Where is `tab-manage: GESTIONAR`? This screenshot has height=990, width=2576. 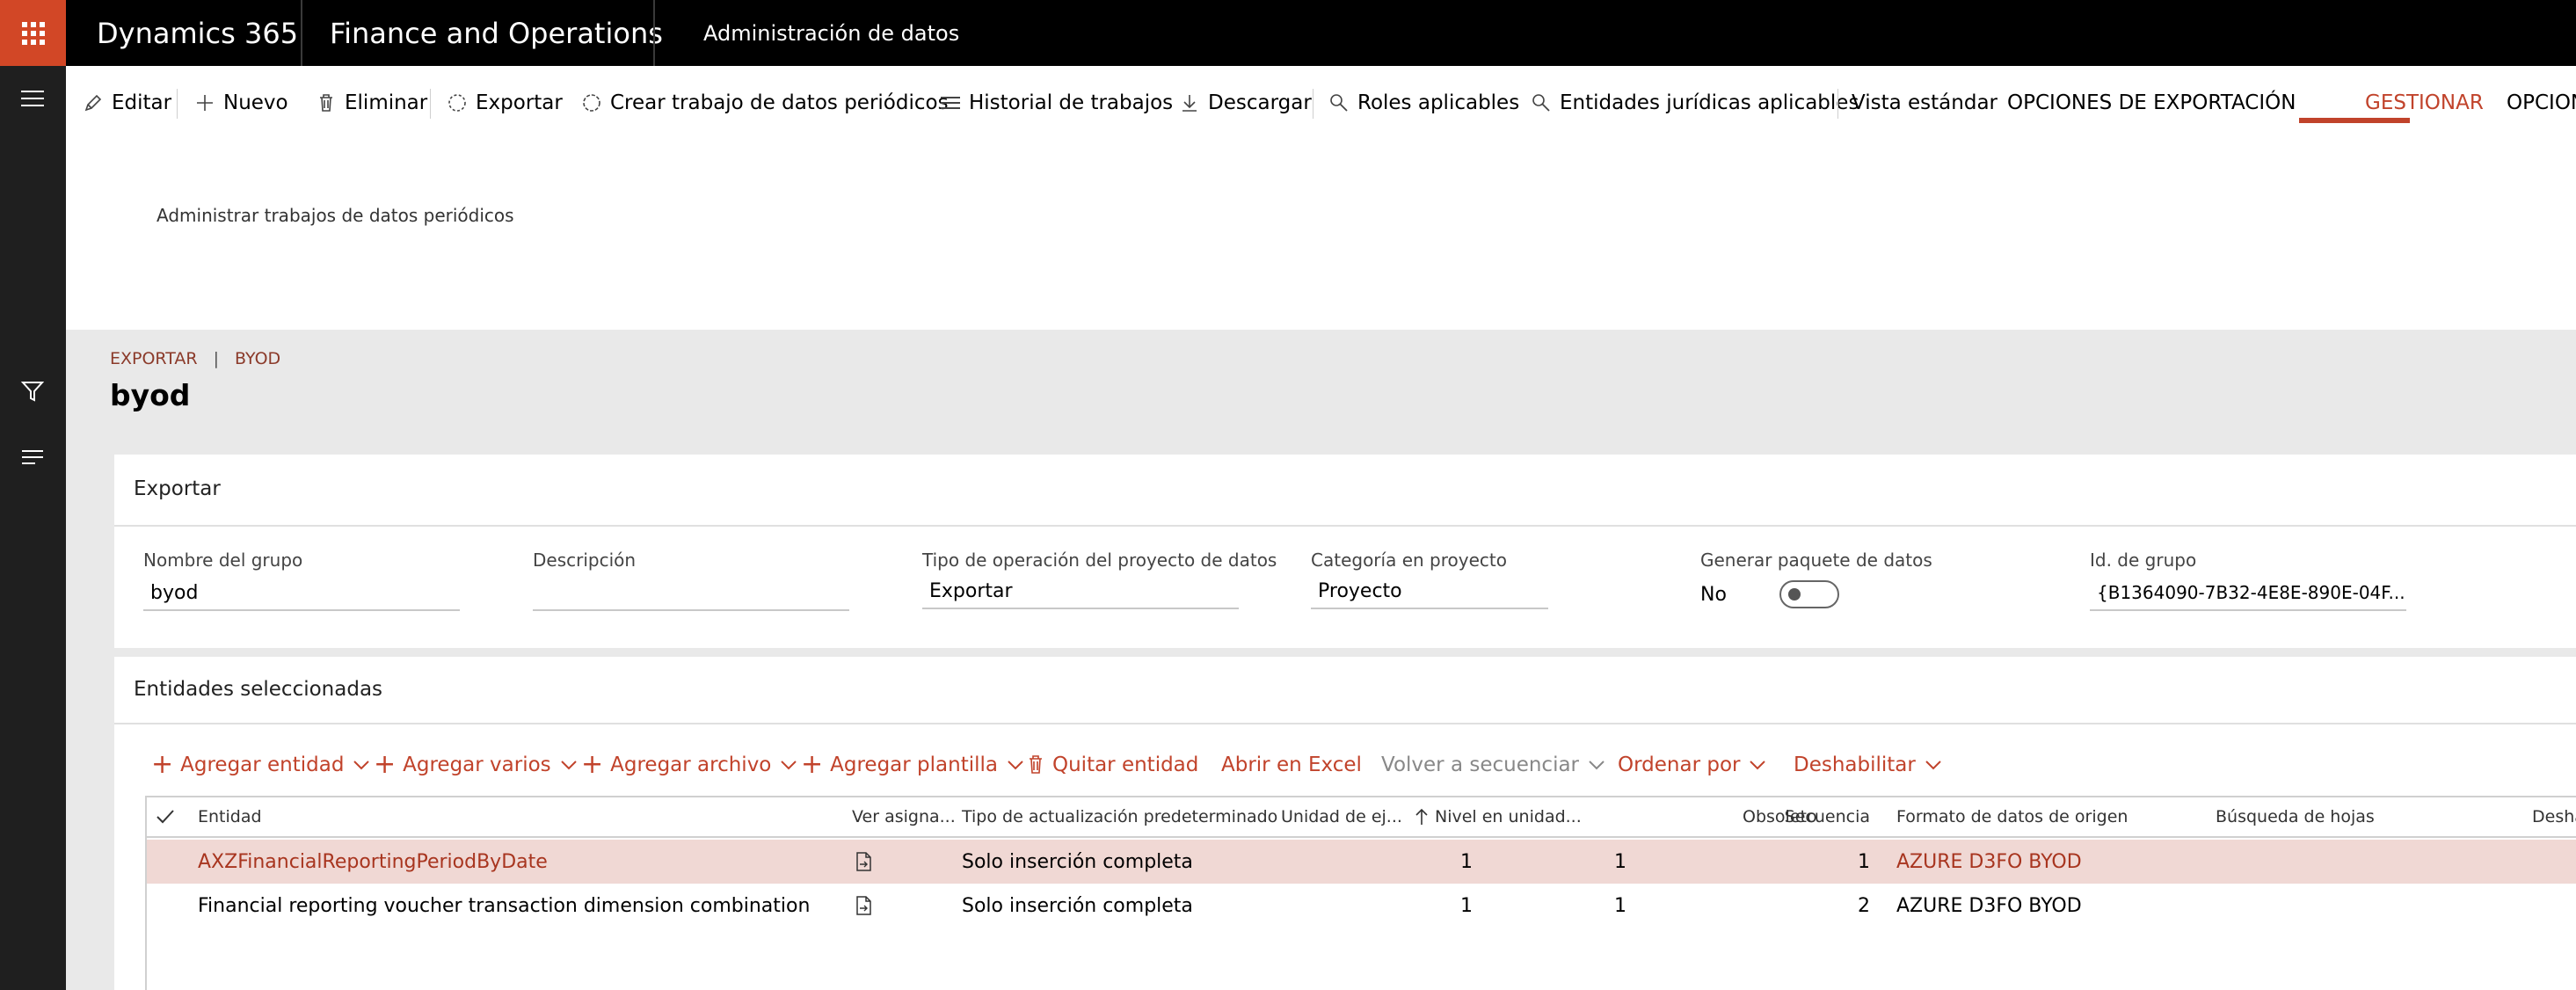 tab-manage: GESTIONAR is located at coordinates (2424, 103).